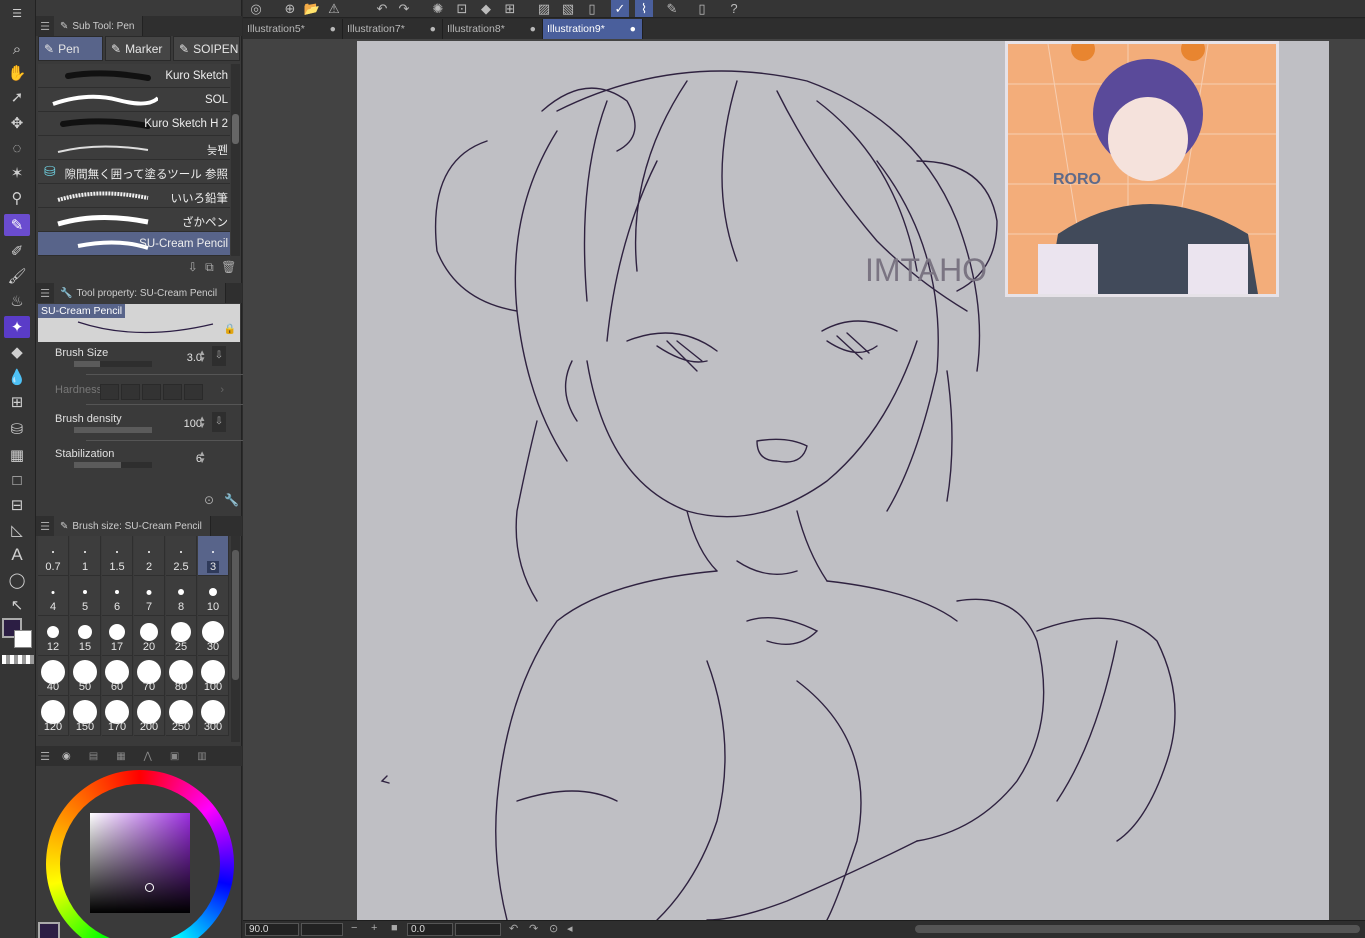  I want to click on brush-size-cell: 300, so click(213, 716).